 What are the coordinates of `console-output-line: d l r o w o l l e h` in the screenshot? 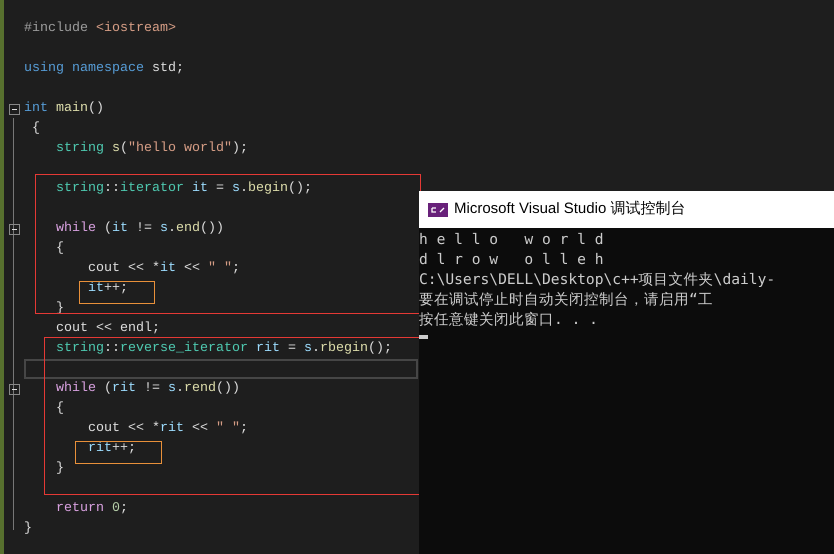 It's located at (511, 260).